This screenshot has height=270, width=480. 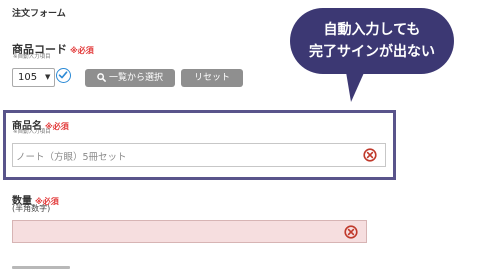 I want to click on product-name-value: ノート（方眼）5冊セット, so click(x=71, y=157).